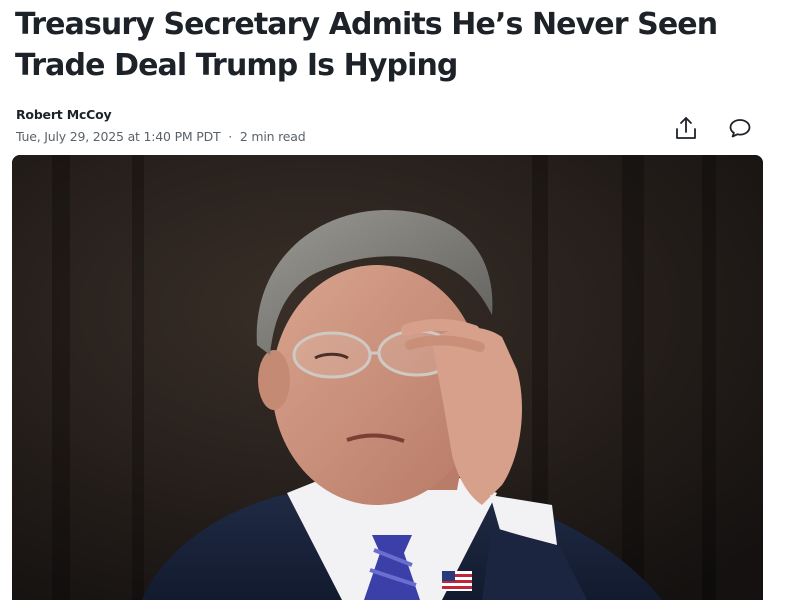 The height and width of the screenshot is (600, 785). I want to click on article-actions, so click(713, 128).